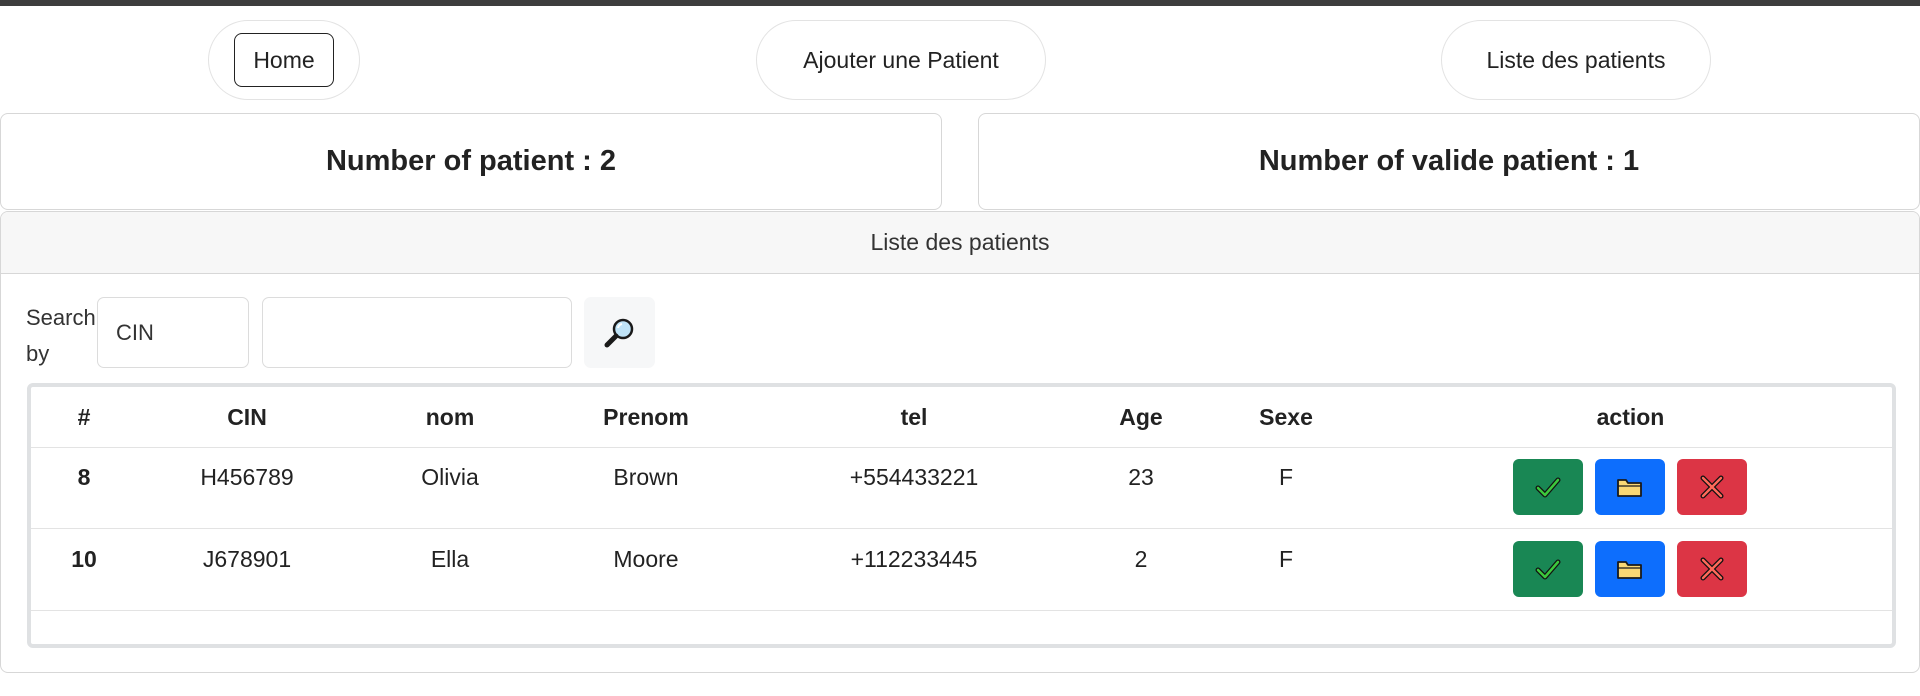  I want to click on search-label: Search by, so click(61, 335).